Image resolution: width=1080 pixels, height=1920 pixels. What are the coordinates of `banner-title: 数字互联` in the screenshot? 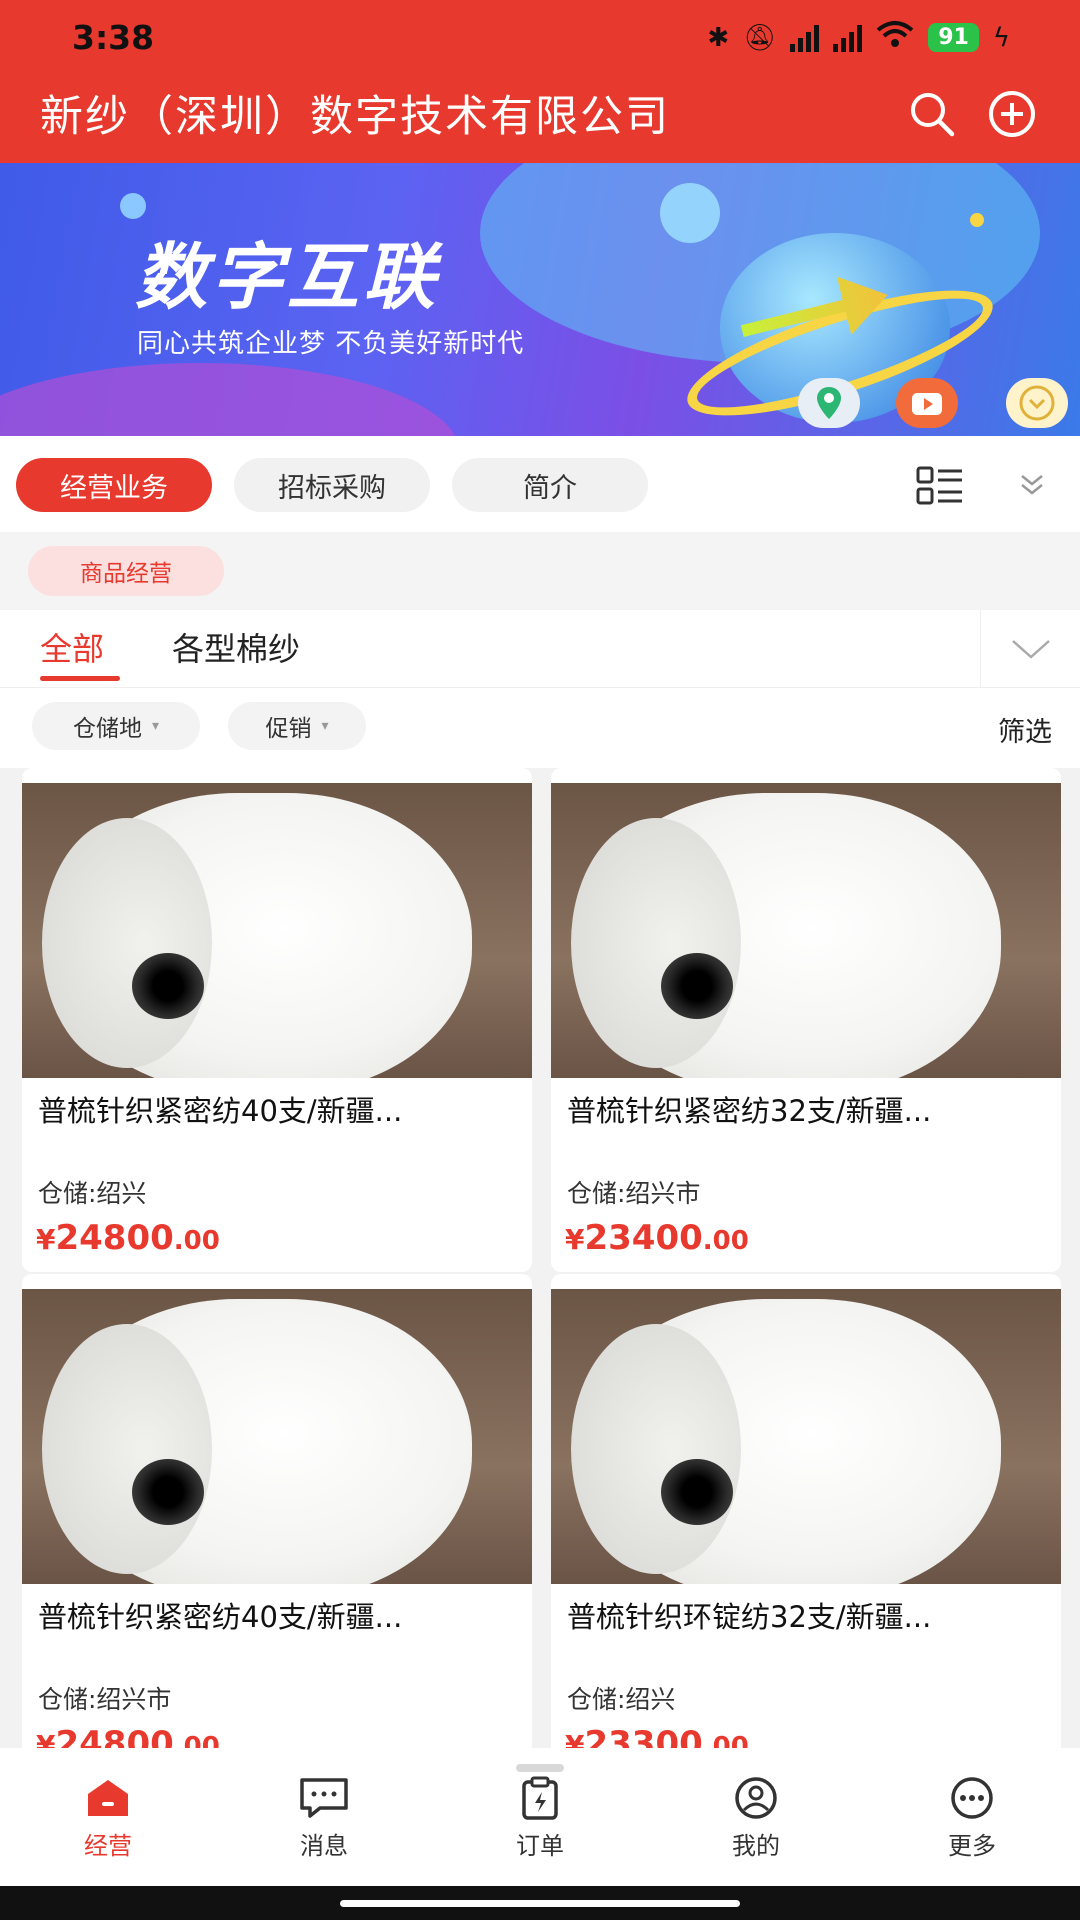 It's located at (287, 277).